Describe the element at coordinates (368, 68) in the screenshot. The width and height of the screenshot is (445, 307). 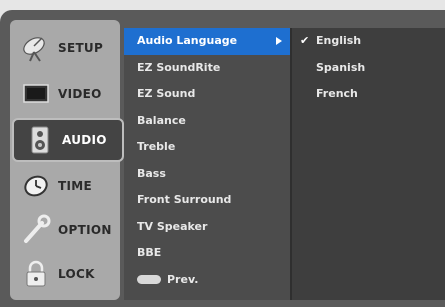
I see `option-spanish: Spanish` at that location.